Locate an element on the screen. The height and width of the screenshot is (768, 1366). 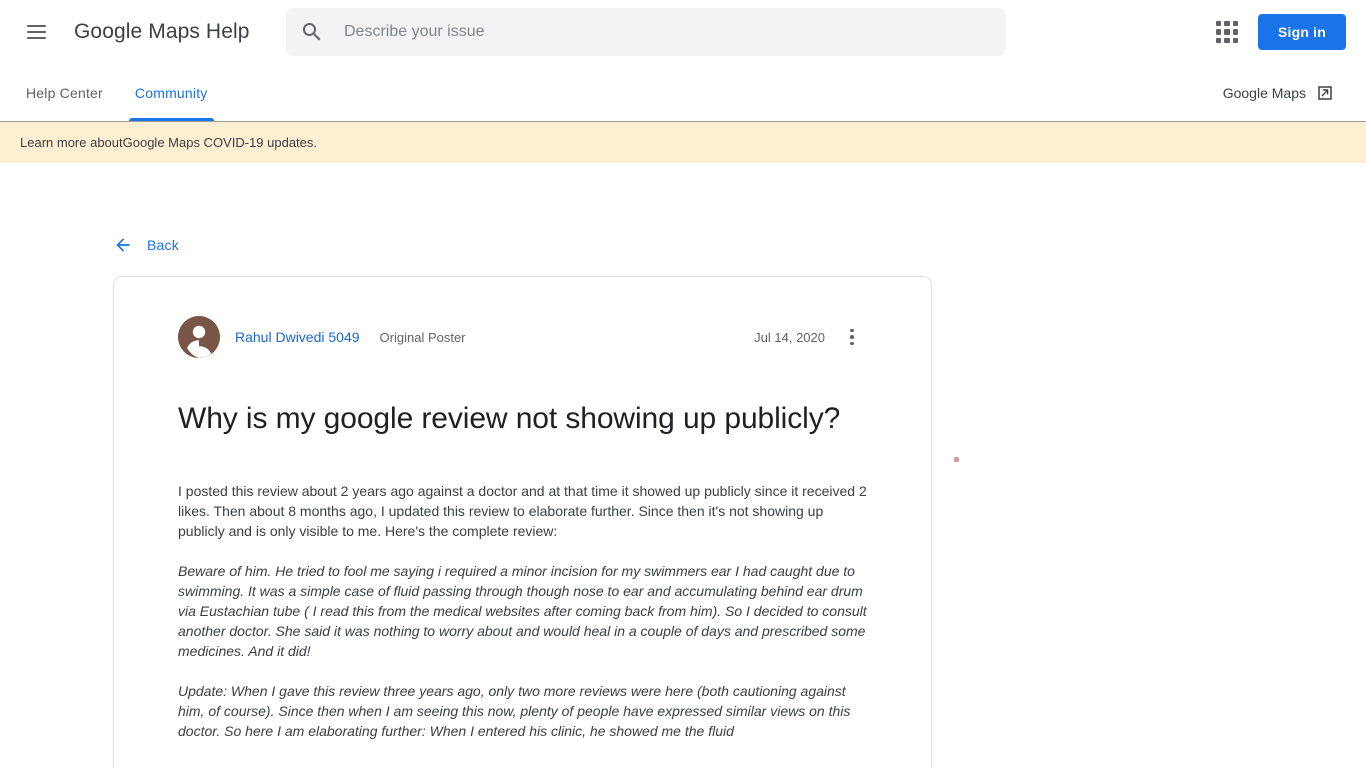
search-input is located at coordinates (667, 32).